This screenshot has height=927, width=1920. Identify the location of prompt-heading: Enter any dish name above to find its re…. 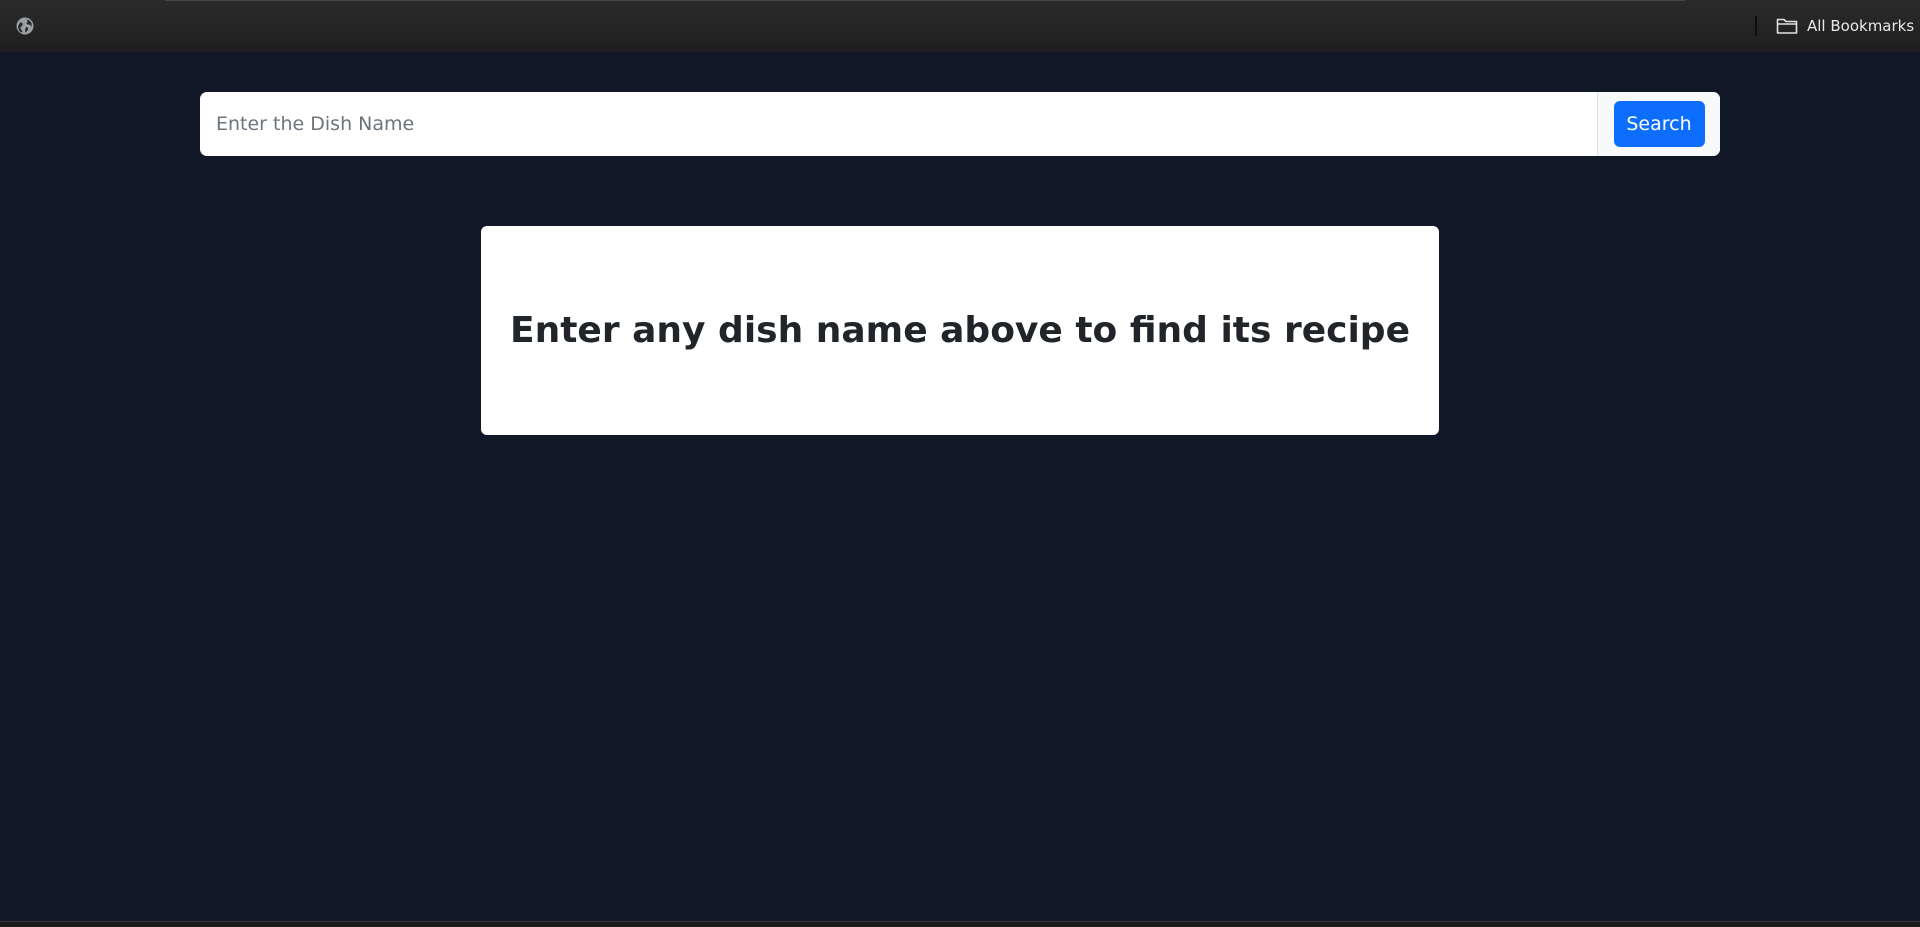
(960, 330).